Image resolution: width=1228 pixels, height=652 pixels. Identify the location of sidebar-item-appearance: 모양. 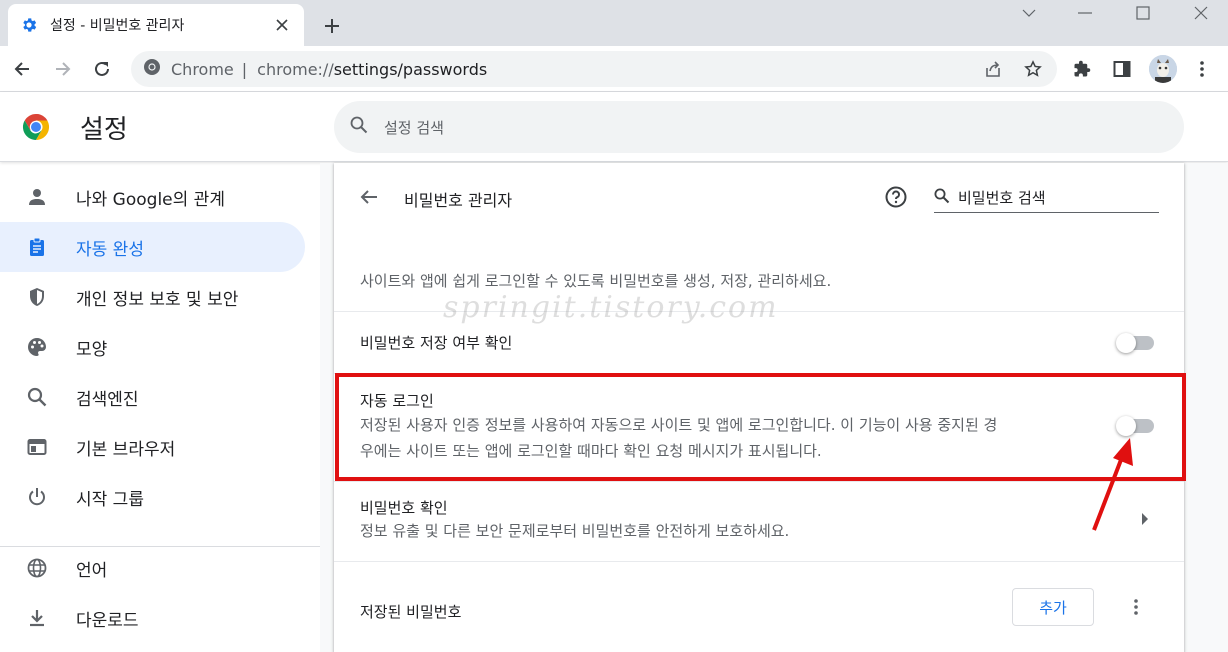
(152, 347).